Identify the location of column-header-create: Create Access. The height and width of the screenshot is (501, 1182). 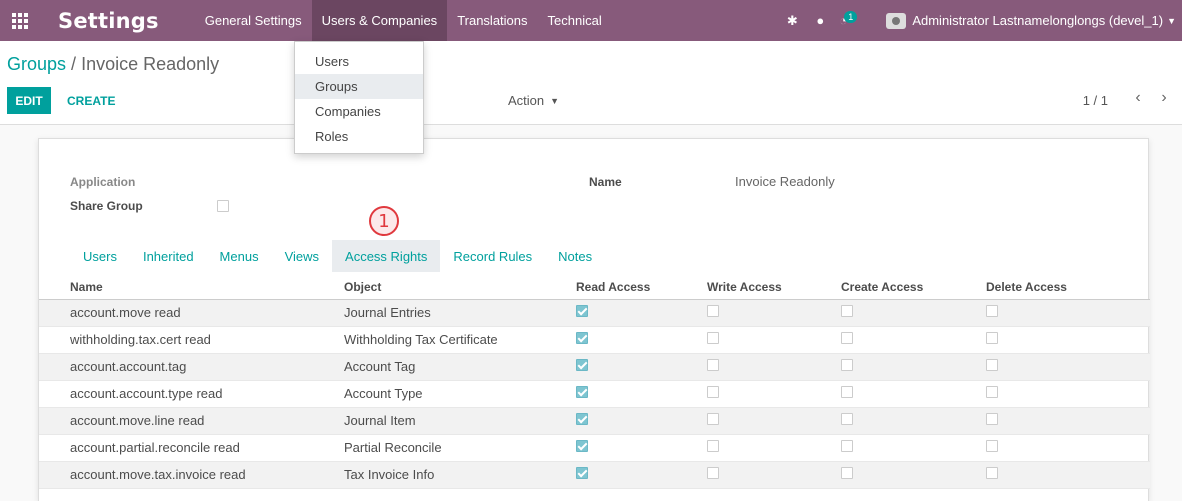
(913, 287).